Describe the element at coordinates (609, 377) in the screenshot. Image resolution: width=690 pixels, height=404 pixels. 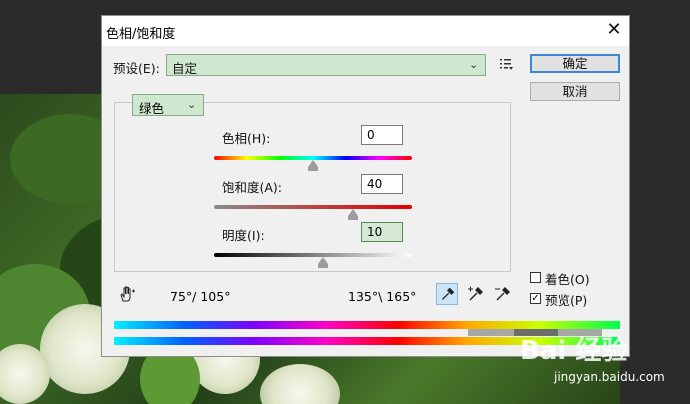
I see `watermark-url: jingyan.baidu.com` at that location.